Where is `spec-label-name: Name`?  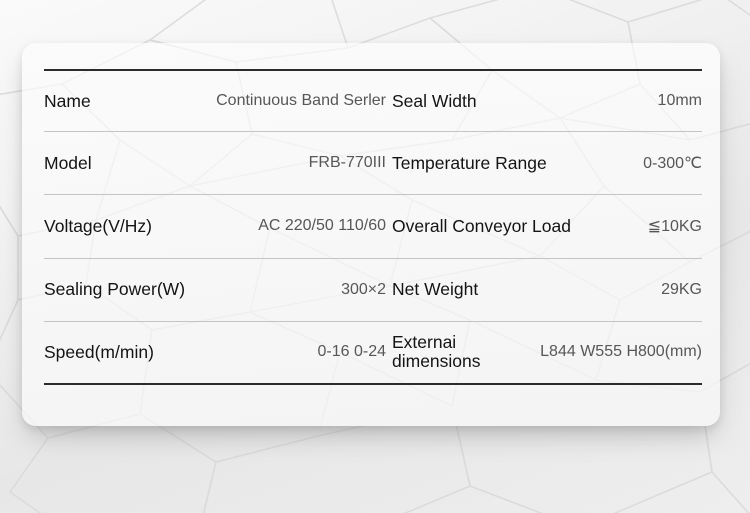
spec-label-name: Name is located at coordinates (67, 100).